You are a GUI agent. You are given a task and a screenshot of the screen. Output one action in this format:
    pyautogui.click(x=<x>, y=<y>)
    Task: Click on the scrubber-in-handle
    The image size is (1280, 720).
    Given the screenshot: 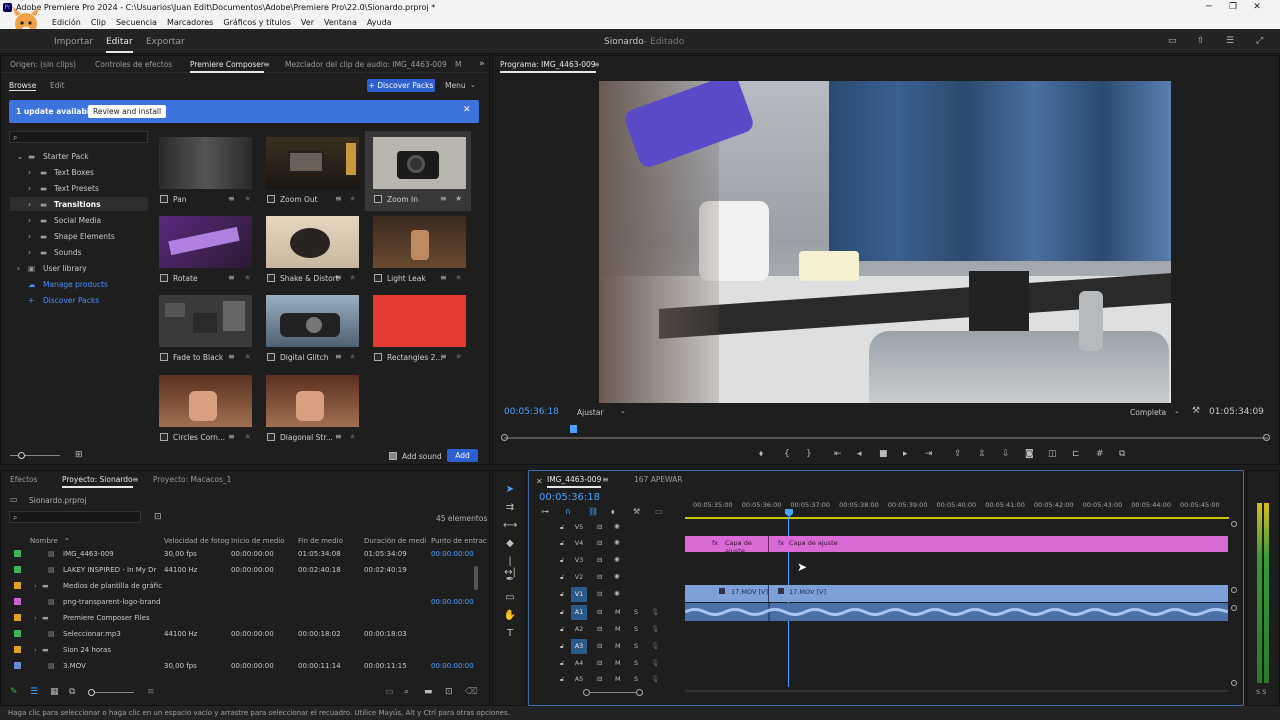 What is the action you would take?
    pyautogui.click(x=504, y=437)
    